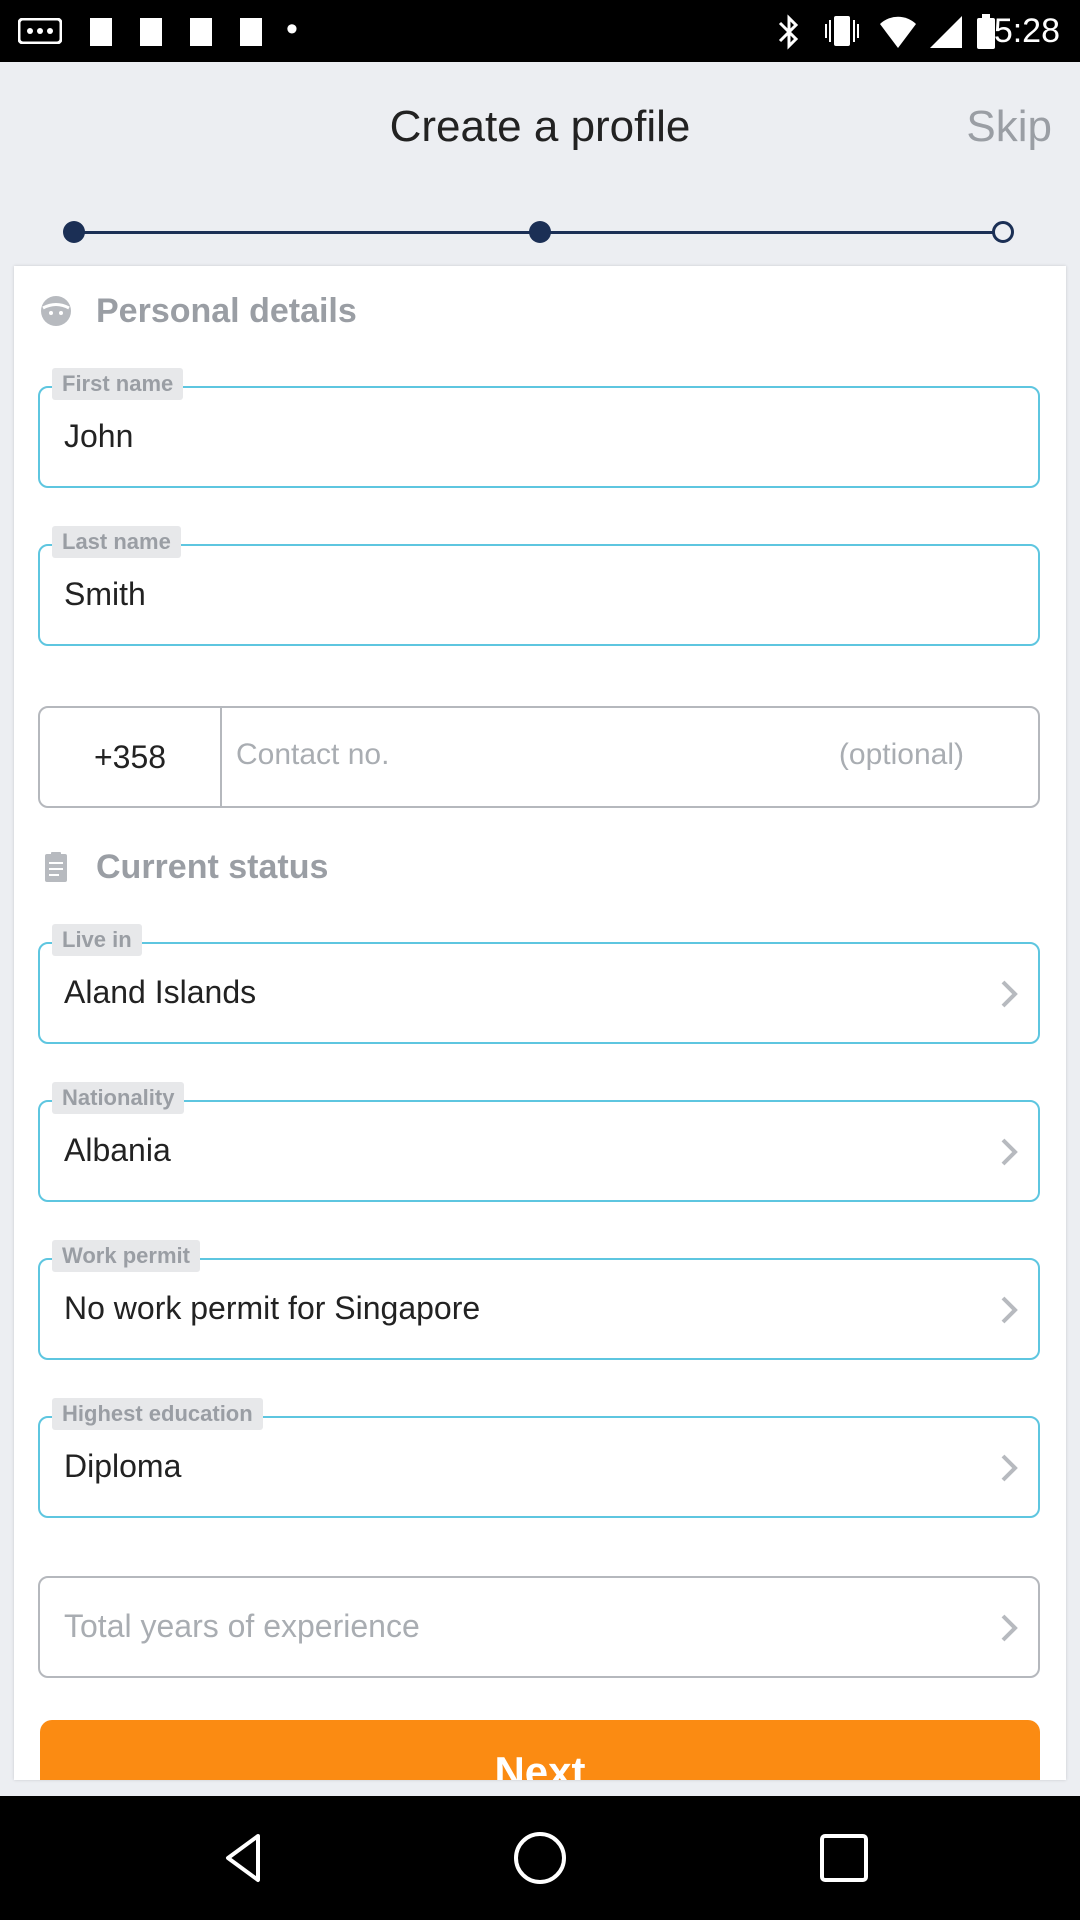 The image size is (1080, 1920). Describe the element at coordinates (539, 586) in the screenshot. I see `last-name-field: Last name Smith` at that location.